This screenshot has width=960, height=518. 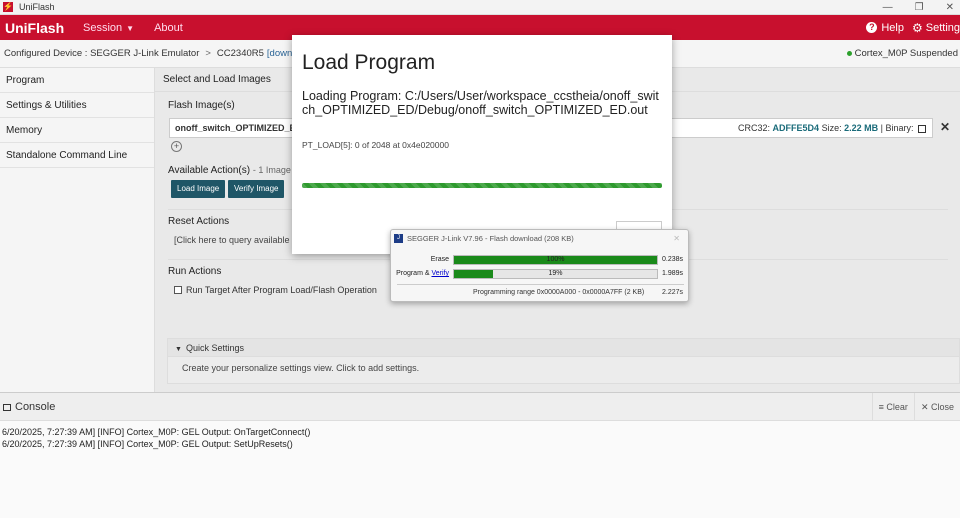 I want to click on run-target-checkbox, so click(x=178, y=290).